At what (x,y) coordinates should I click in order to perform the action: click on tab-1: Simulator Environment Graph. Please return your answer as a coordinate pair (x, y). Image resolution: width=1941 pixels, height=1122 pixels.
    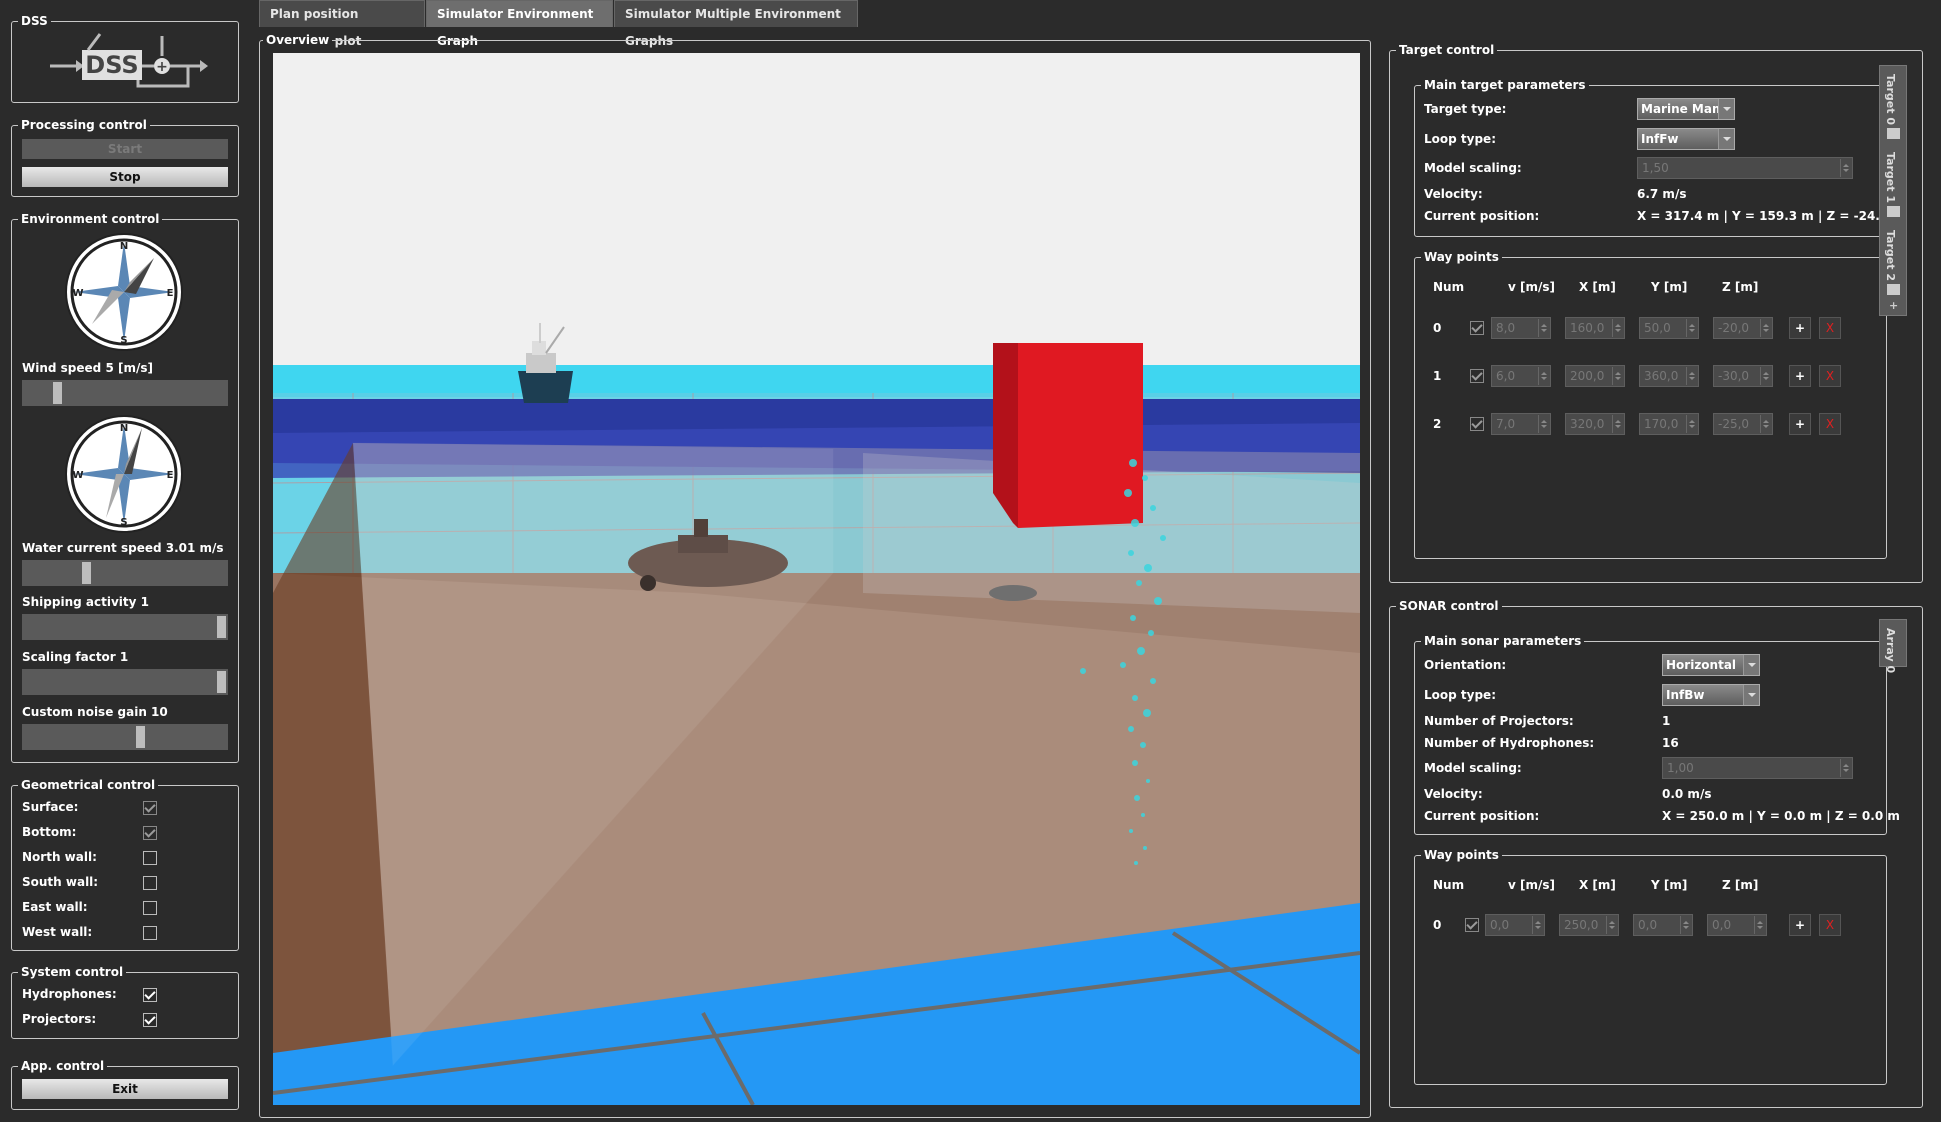
    Looking at the image, I should click on (519, 24).